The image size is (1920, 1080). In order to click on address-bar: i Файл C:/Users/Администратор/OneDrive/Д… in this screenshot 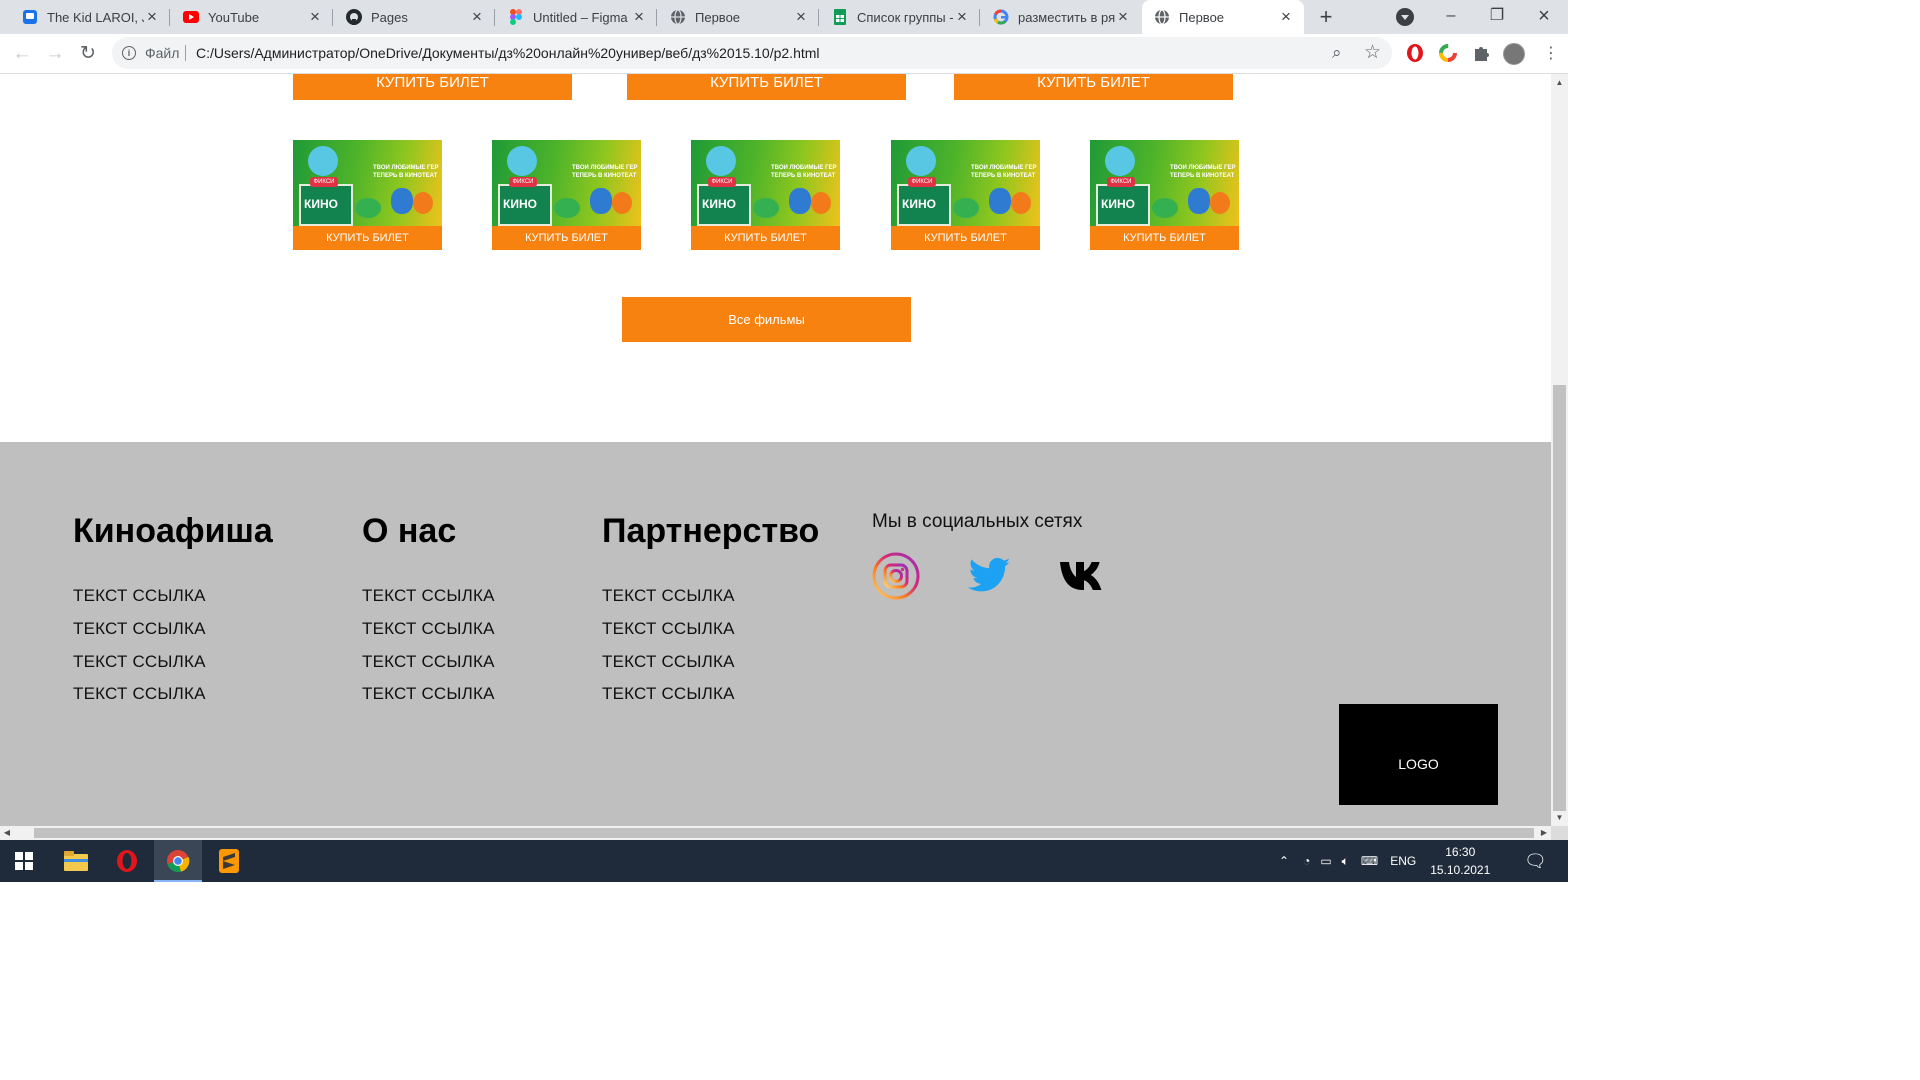, I will do `click(752, 53)`.